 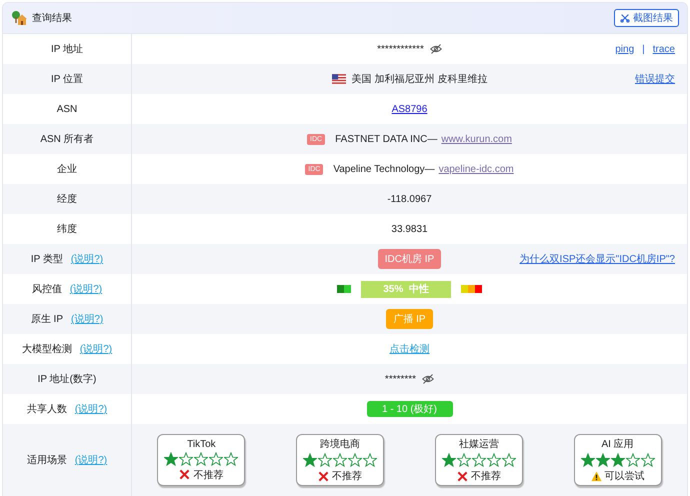 I want to click on risk-meter: 35% 中性, so click(x=406, y=289).